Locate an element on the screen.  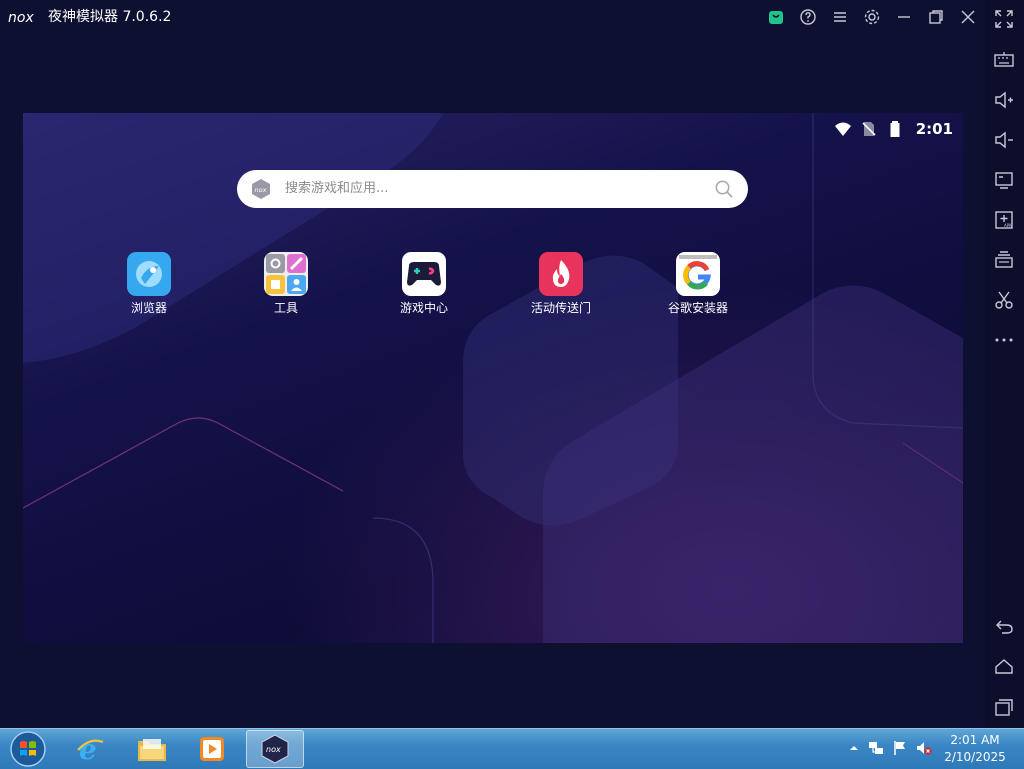
right-sidebar: APK is located at coordinates (1004, 364).